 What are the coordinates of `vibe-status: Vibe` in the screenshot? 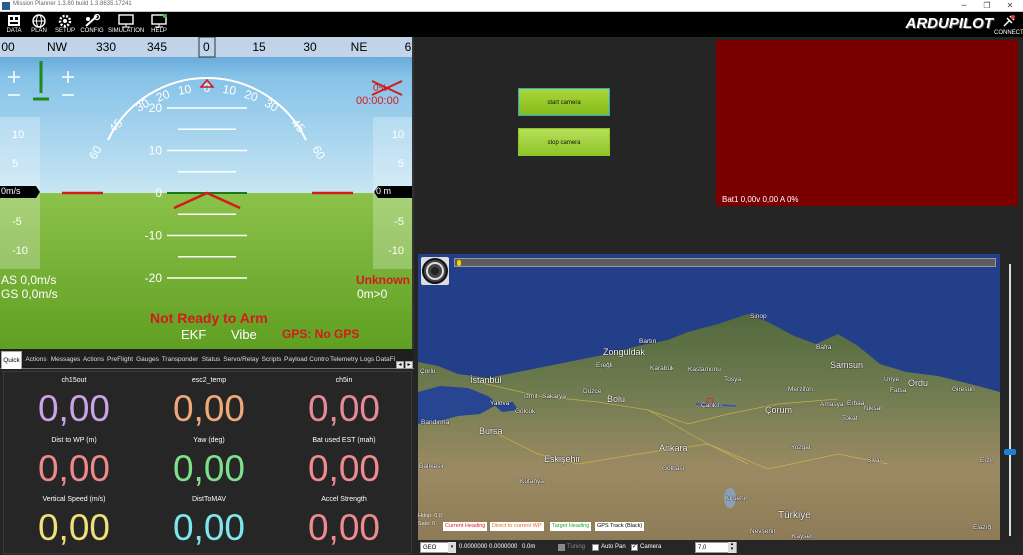 It's located at (244, 334).